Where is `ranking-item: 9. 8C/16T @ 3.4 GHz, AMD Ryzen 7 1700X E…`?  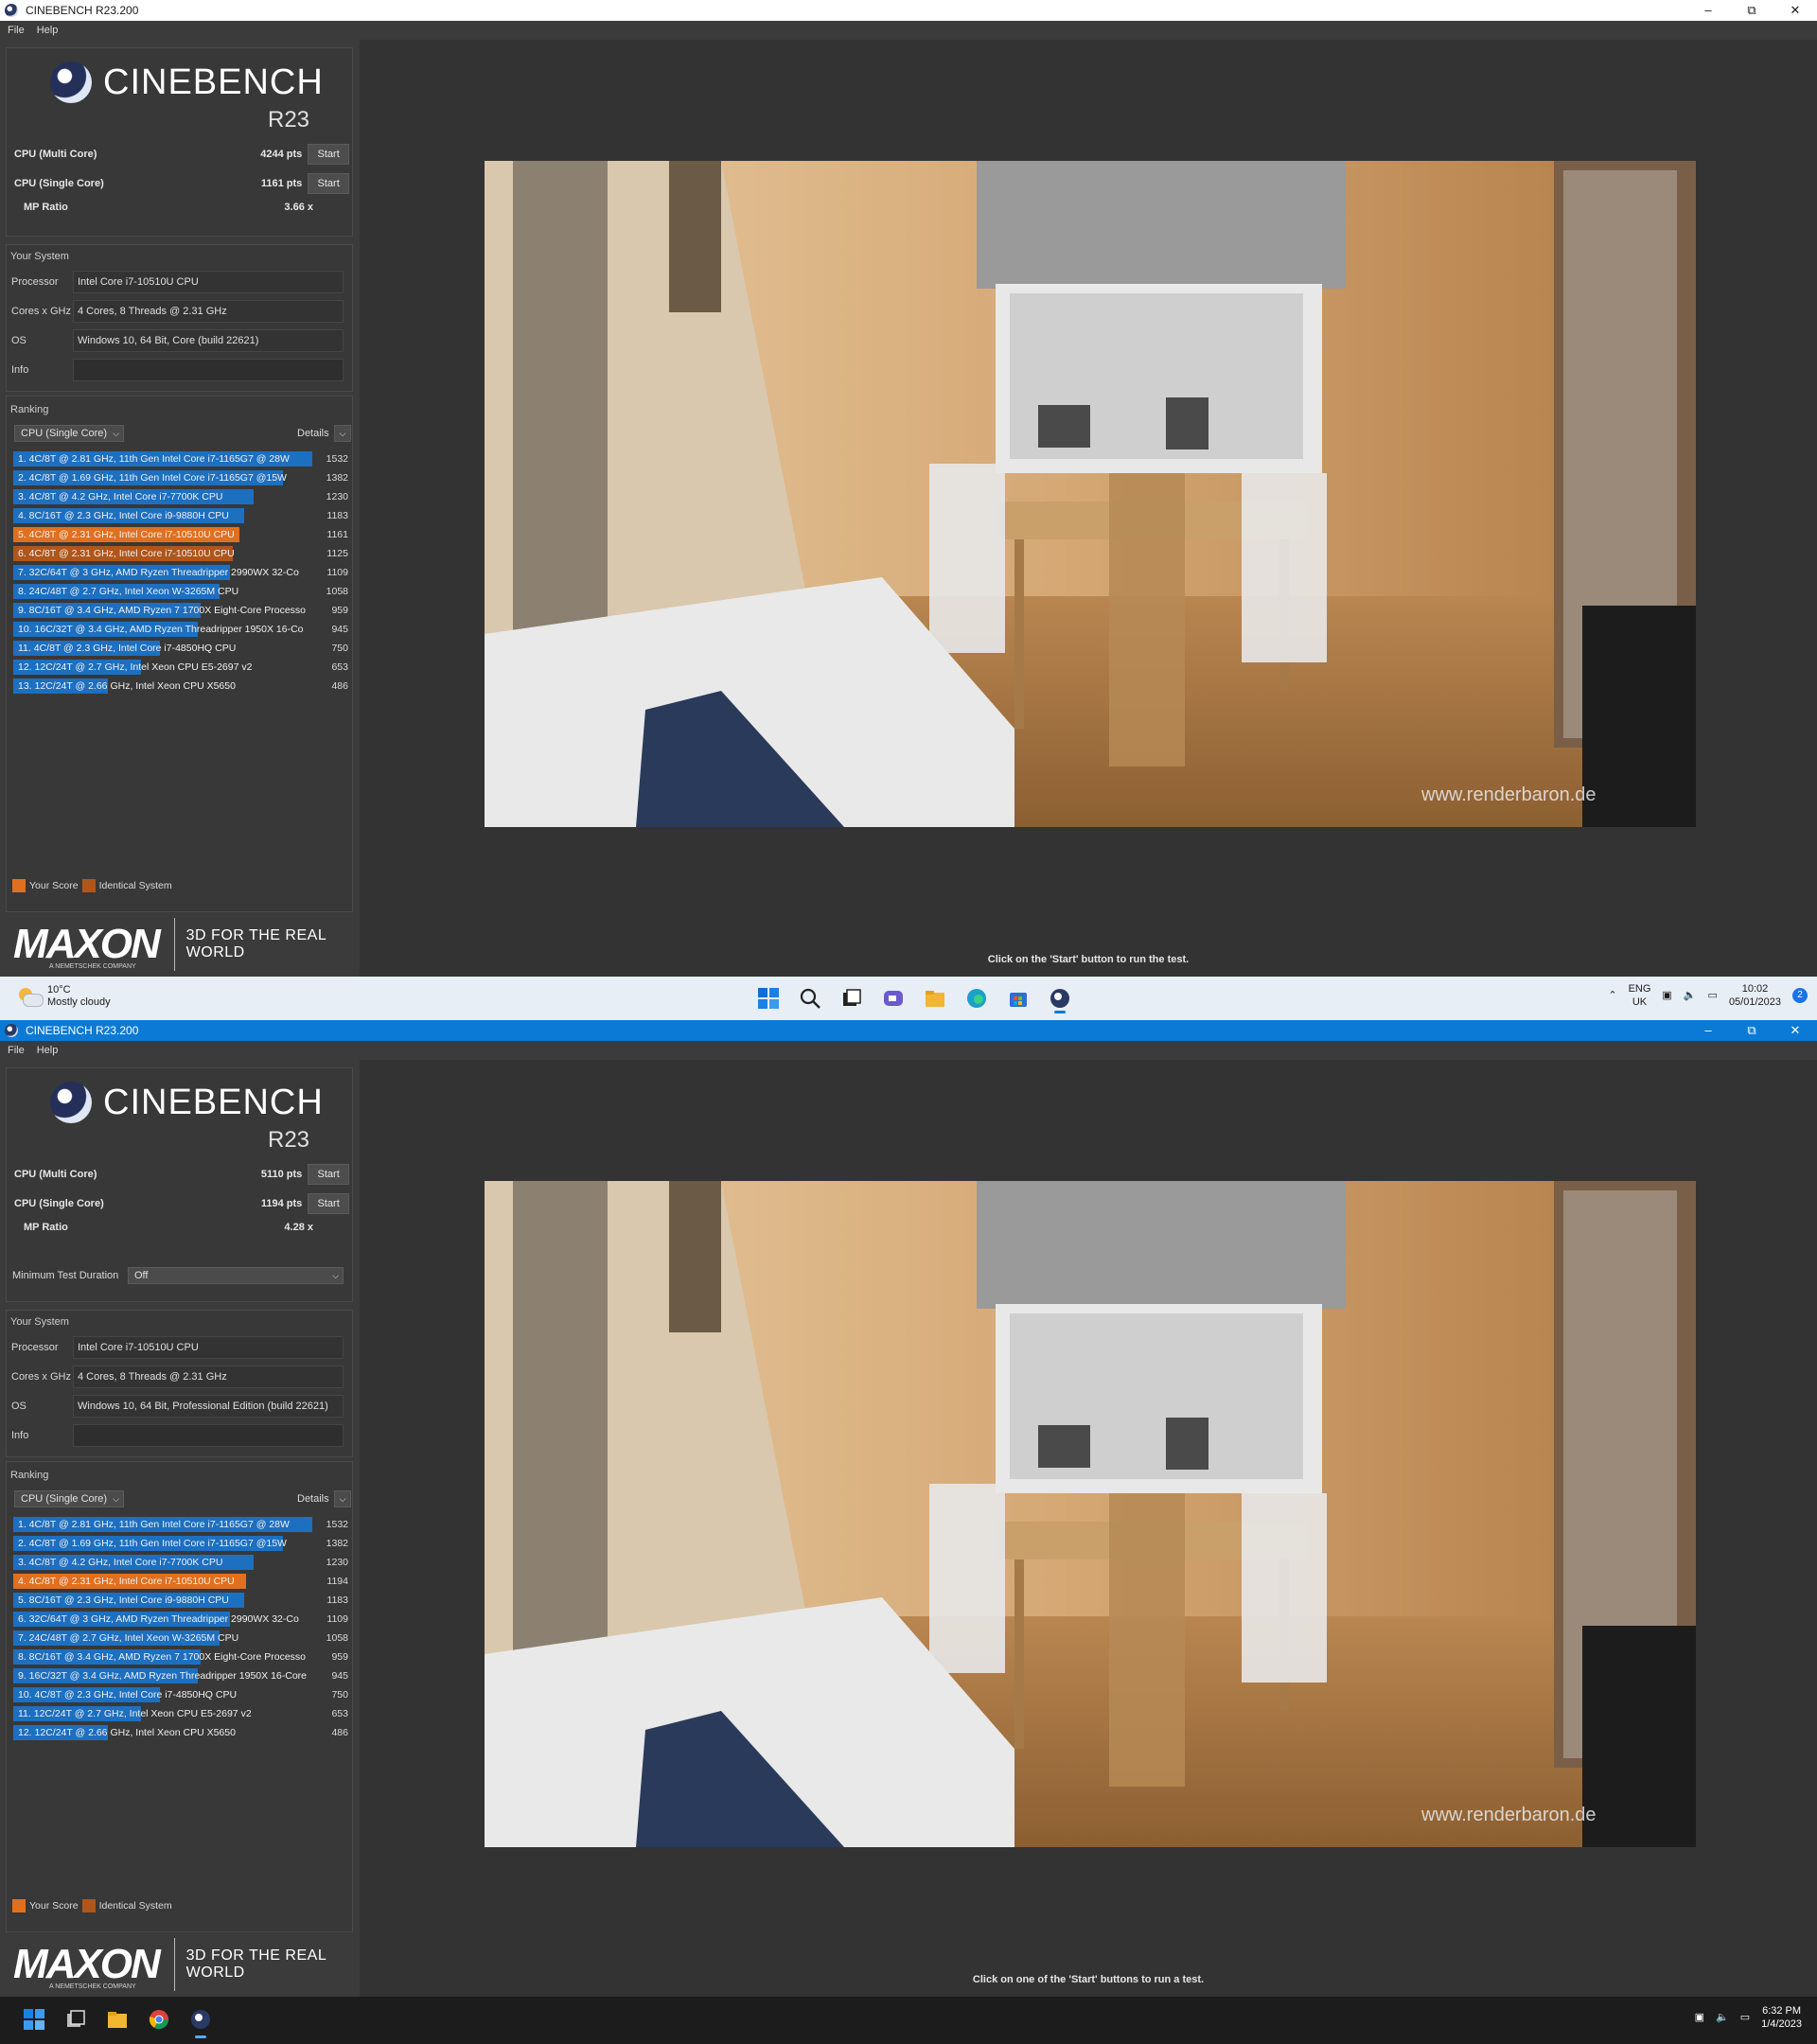 ranking-item: 9. 8C/16T @ 3.4 GHz, AMD Ryzen 7 1700X E… is located at coordinates (180, 610).